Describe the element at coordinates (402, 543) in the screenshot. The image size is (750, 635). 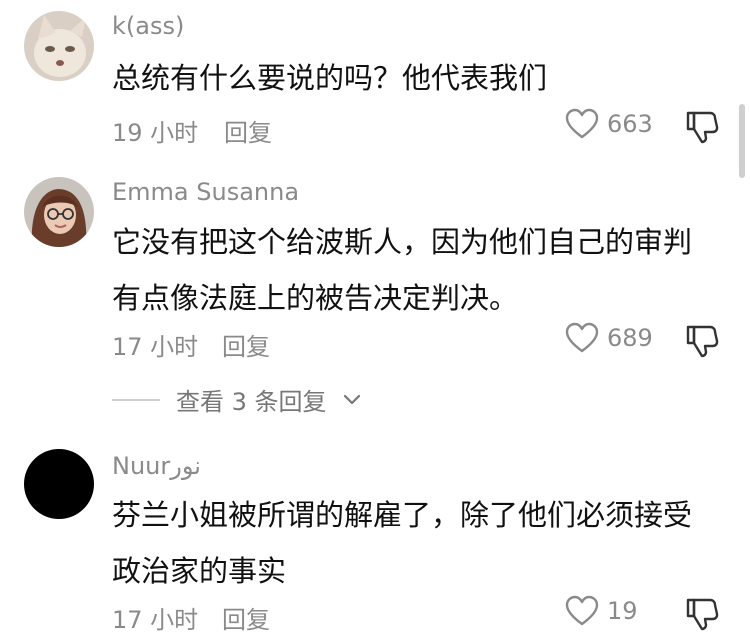
I see `comment-text: 芬兰小姐被所谓的解雇了，除了他们必须接受 政治家的事实` at that location.